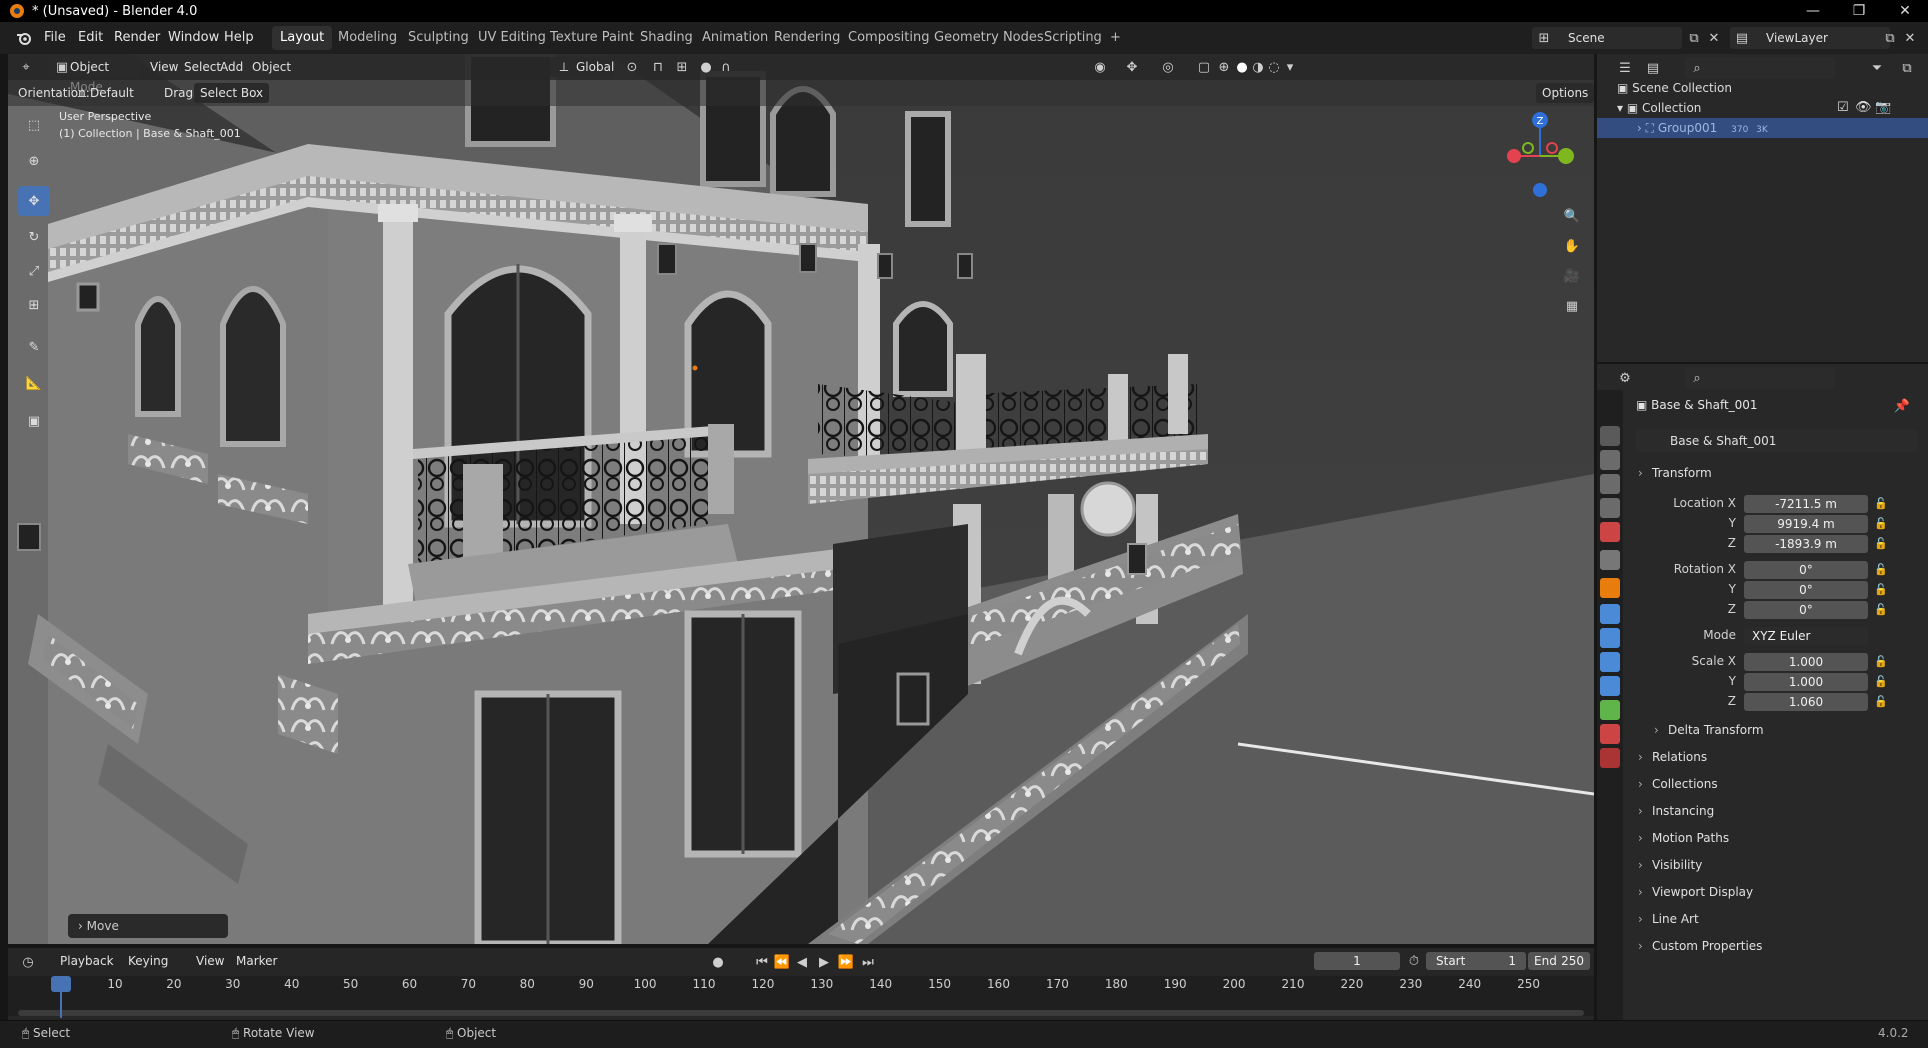  What do you see at coordinates (1881, 681) in the screenshot?
I see `lock-scale-y-icon: 🔓` at bounding box center [1881, 681].